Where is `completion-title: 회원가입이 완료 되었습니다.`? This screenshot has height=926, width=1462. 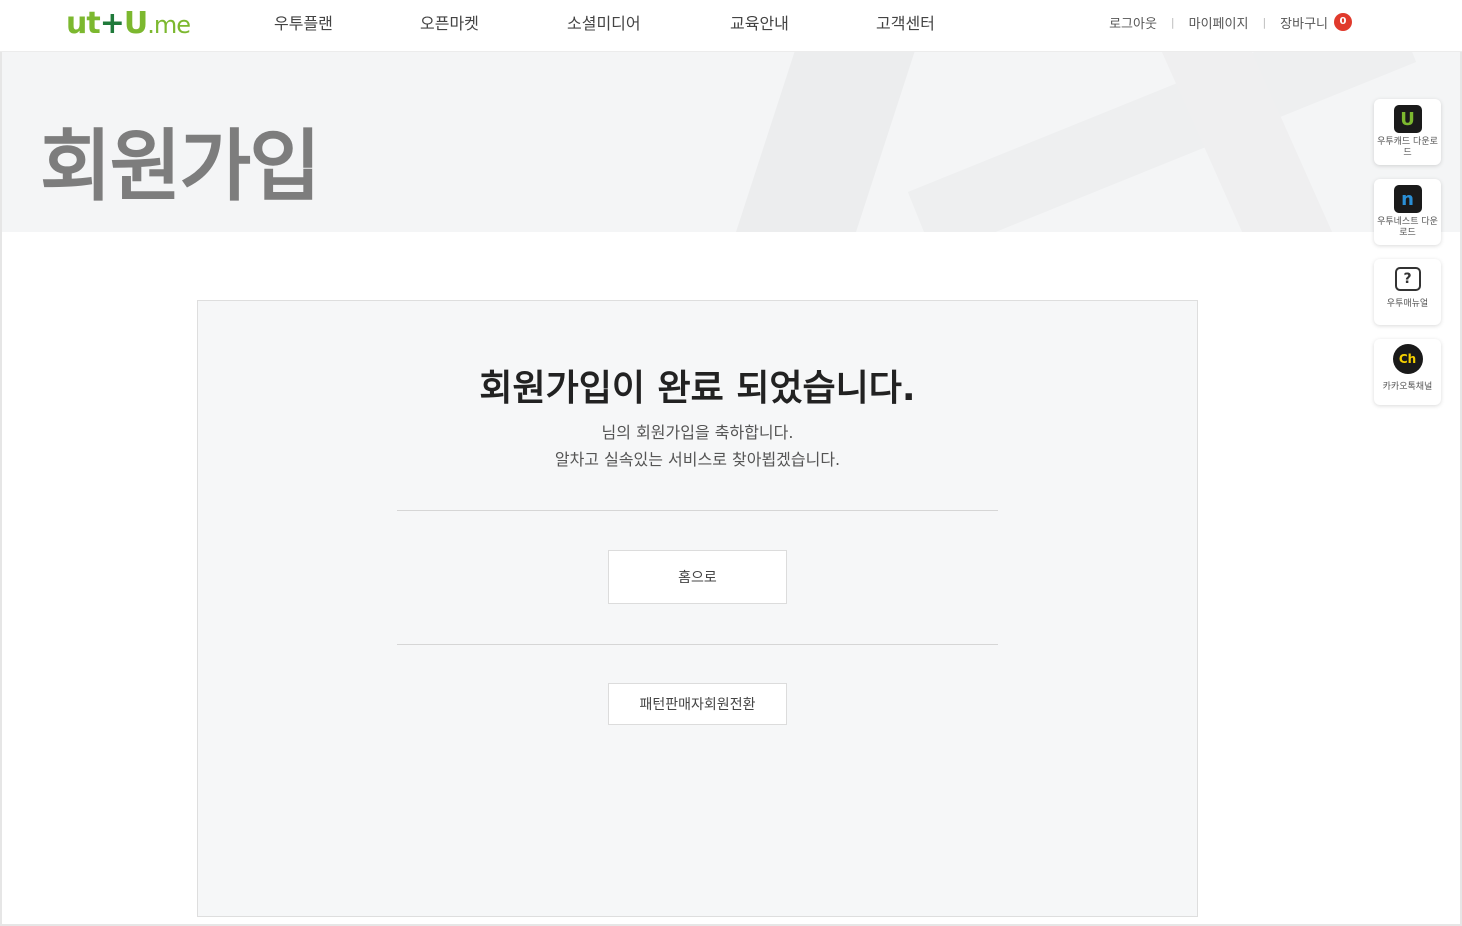 completion-title: 회원가입이 완료 되었습니다. is located at coordinates (697, 388).